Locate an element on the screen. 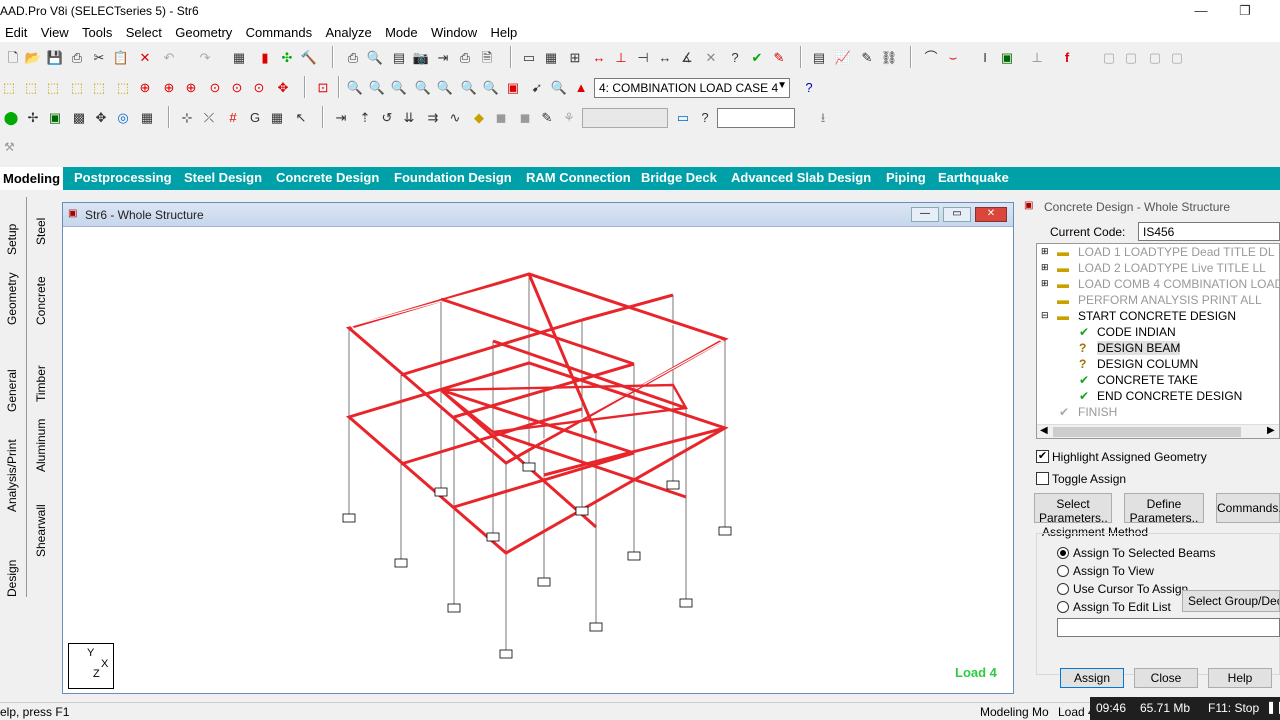 The width and height of the screenshot is (1280, 720). down-arrow-icon: ⭳ is located at coordinates (823, 118).